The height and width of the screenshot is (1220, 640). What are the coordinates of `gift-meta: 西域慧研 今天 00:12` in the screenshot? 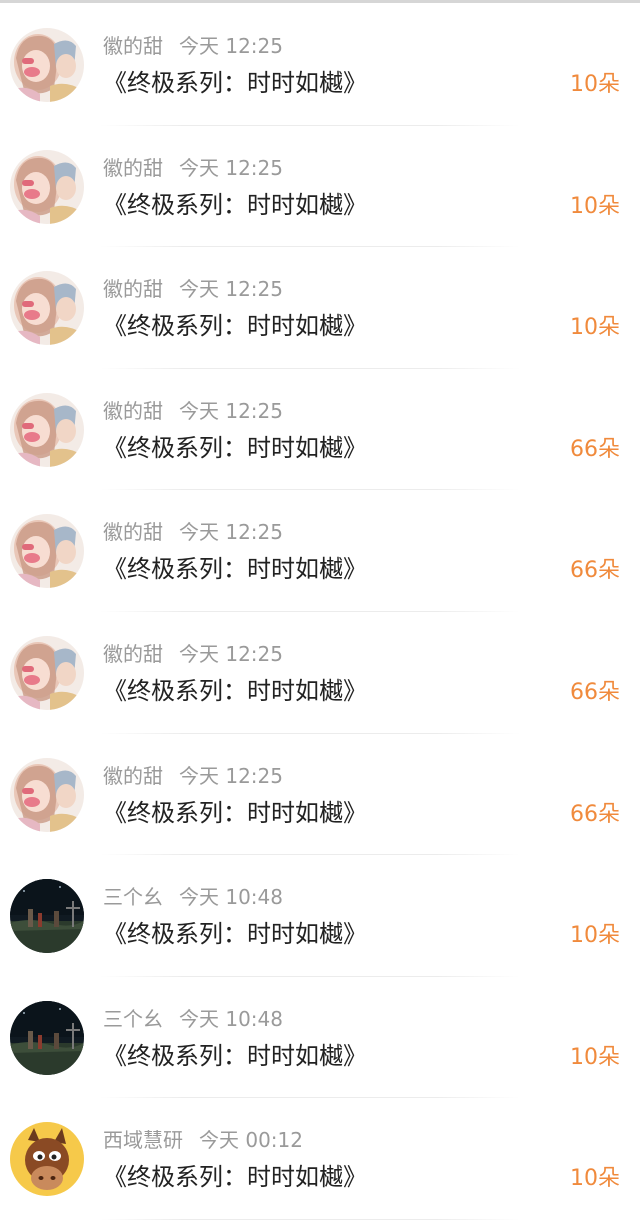 It's located at (203, 1140).